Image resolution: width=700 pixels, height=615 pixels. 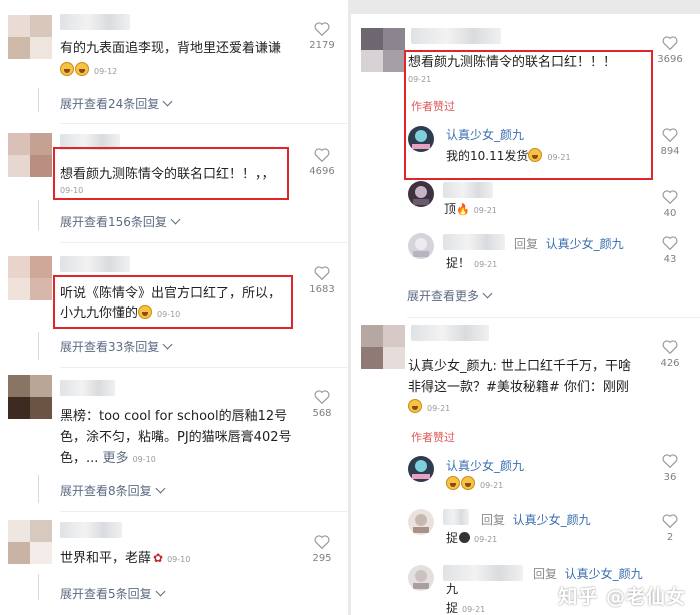 What do you see at coordinates (465, 537) in the screenshot?
I see `dark-emoji-icon` at bounding box center [465, 537].